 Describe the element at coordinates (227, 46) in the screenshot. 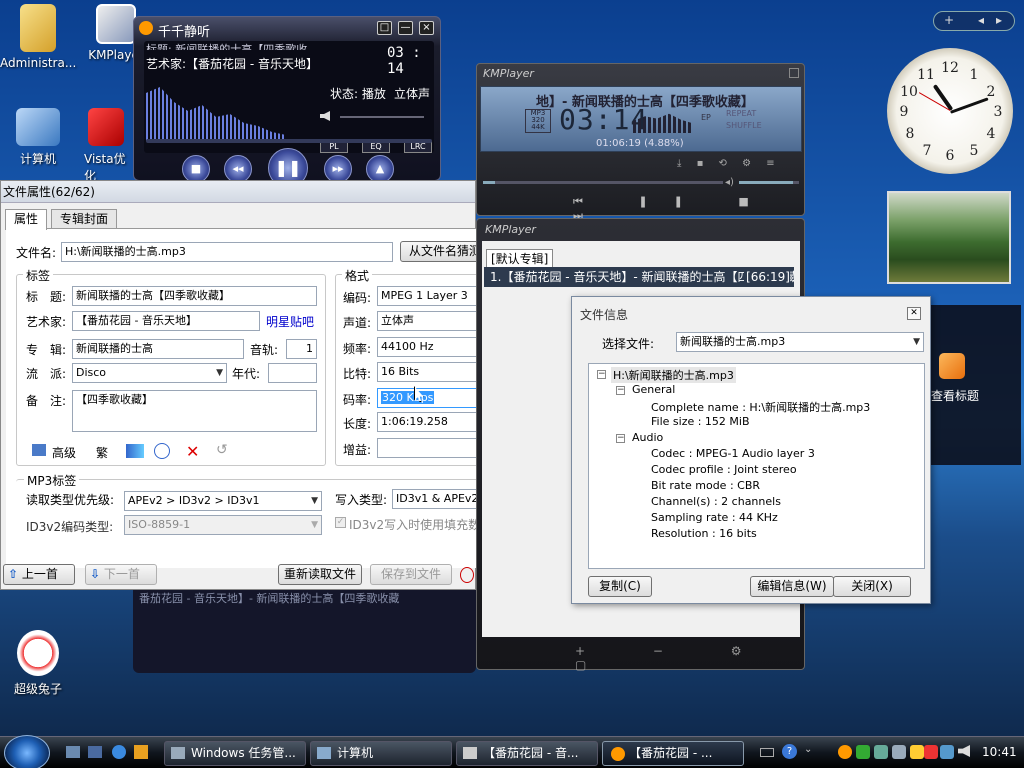

I see `ttplayer-scroll-text: 标题: 新闻联播的士高【四季歌收` at that location.